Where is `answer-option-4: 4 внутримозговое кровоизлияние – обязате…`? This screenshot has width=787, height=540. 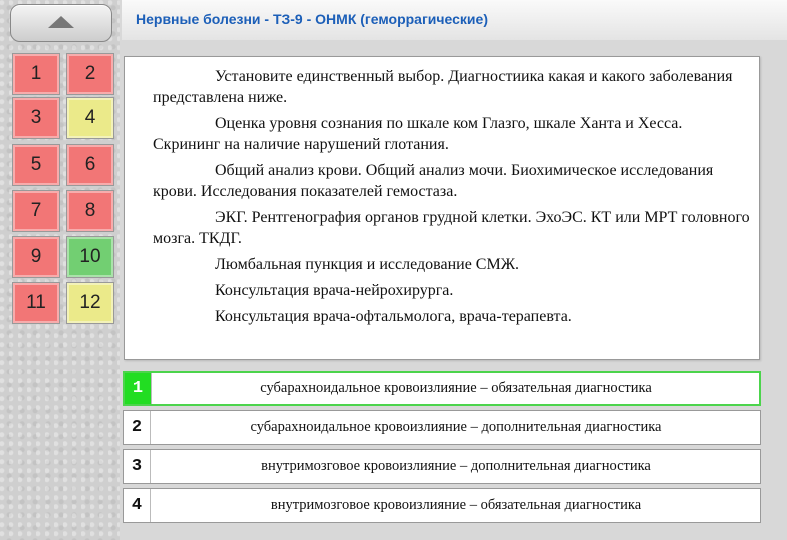 answer-option-4: 4 внутримозговое кровоизлияние – обязате… is located at coordinates (442, 505).